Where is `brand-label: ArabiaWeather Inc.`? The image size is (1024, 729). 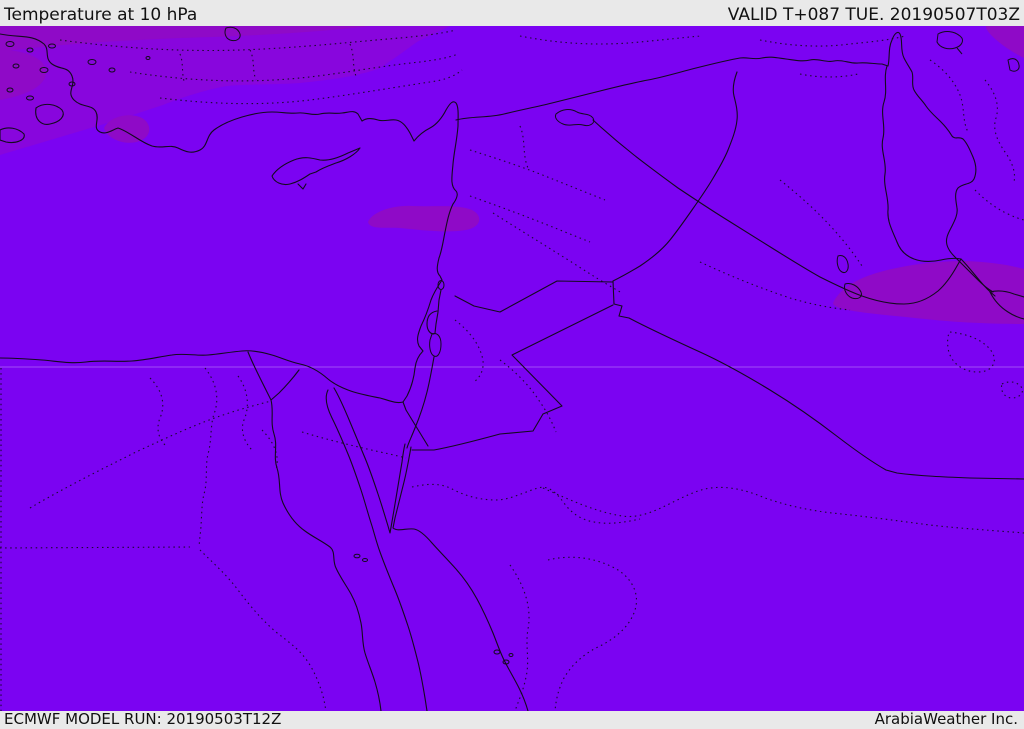
brand-label: ArabiaWeather Inc. is located at coordinates (946, 719).